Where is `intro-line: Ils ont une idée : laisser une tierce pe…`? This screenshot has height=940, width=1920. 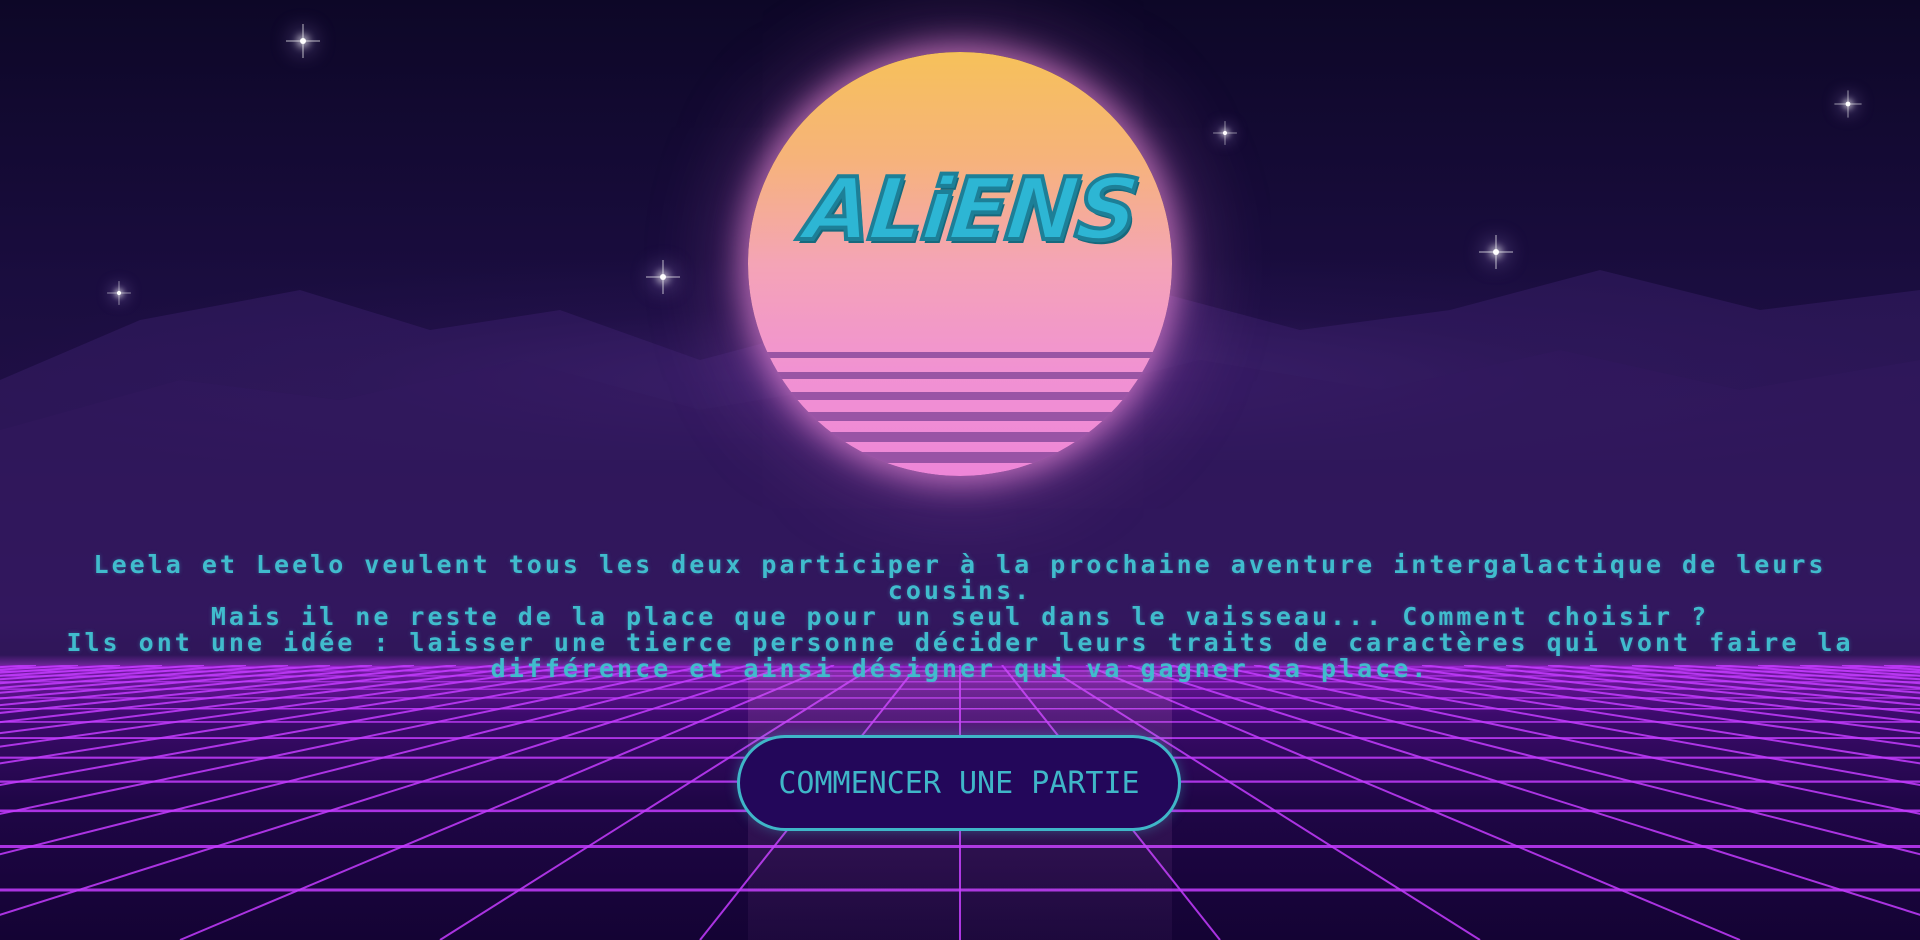 intro-line: Ils ont une idée : laisser une tierce pe… is located at coordinates (960, 655).